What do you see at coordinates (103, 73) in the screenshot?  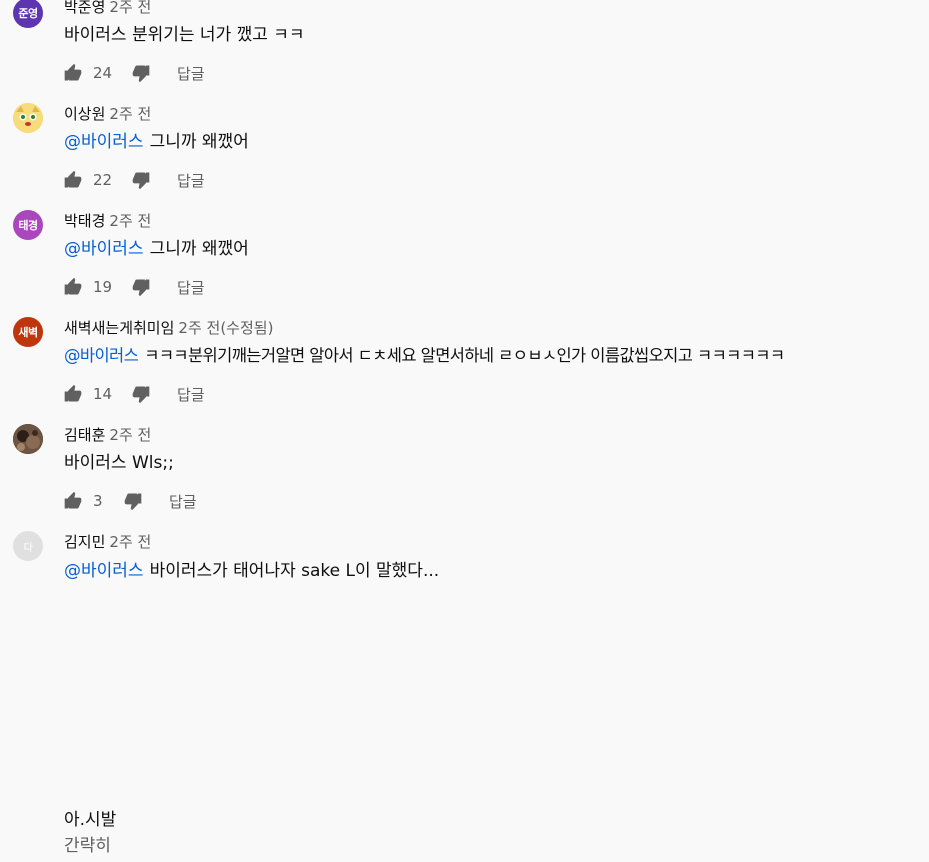 I see `like-count: 24` at bounding box center [103, 73].